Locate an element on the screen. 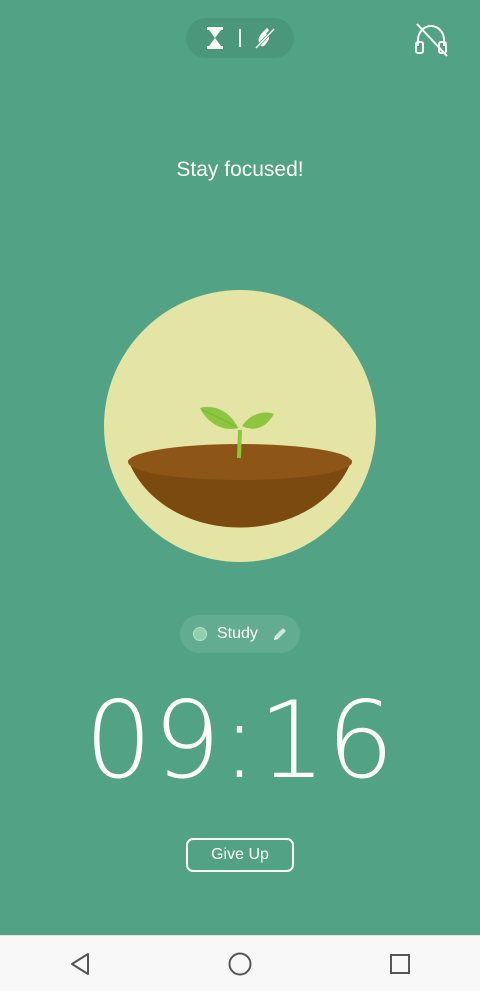 This screenshot has width=480, height=991. headphones-off-icon is located at coordinates (431, 40).